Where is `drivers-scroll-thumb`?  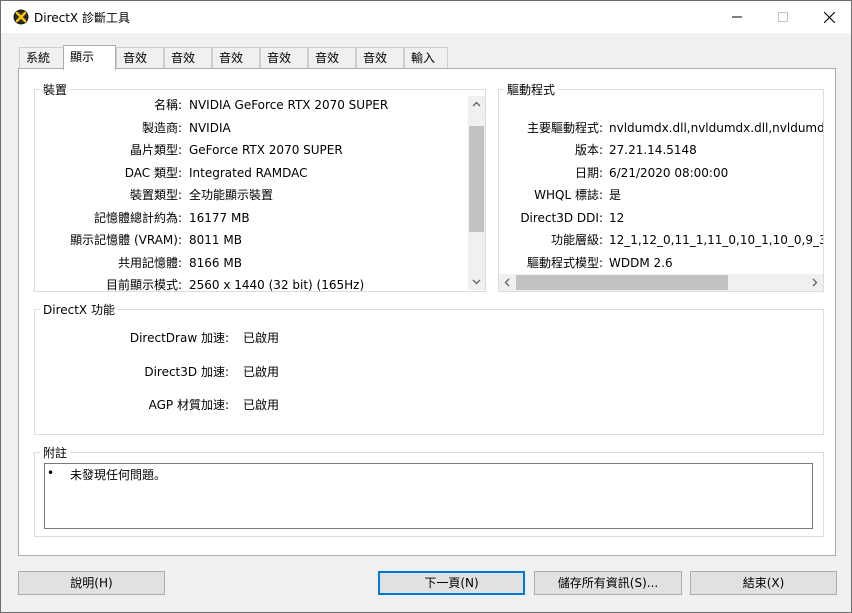 drivers-scroll-thumb is located at coordinates (622, 282).